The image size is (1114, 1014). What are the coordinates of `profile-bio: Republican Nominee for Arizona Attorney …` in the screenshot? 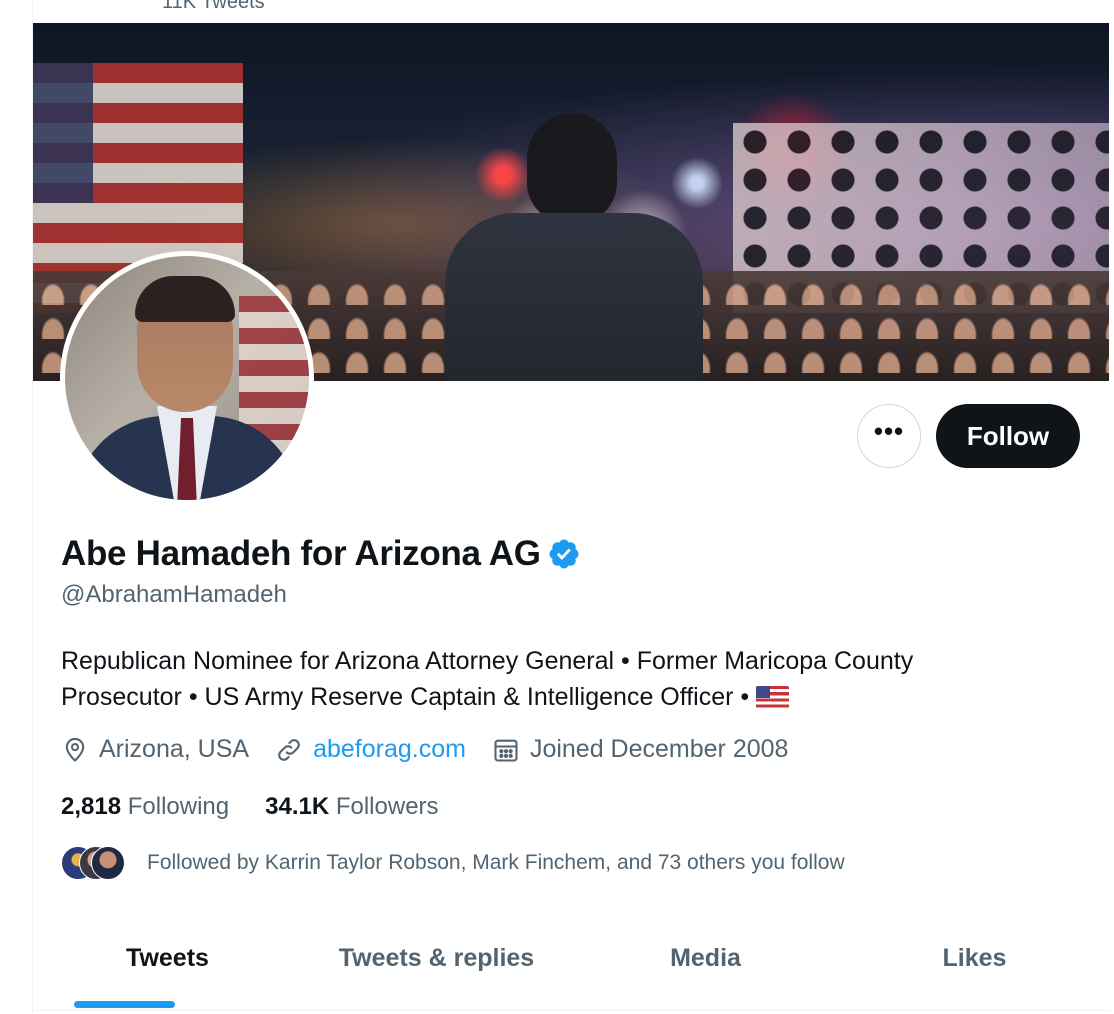 It's located at (561, 679).